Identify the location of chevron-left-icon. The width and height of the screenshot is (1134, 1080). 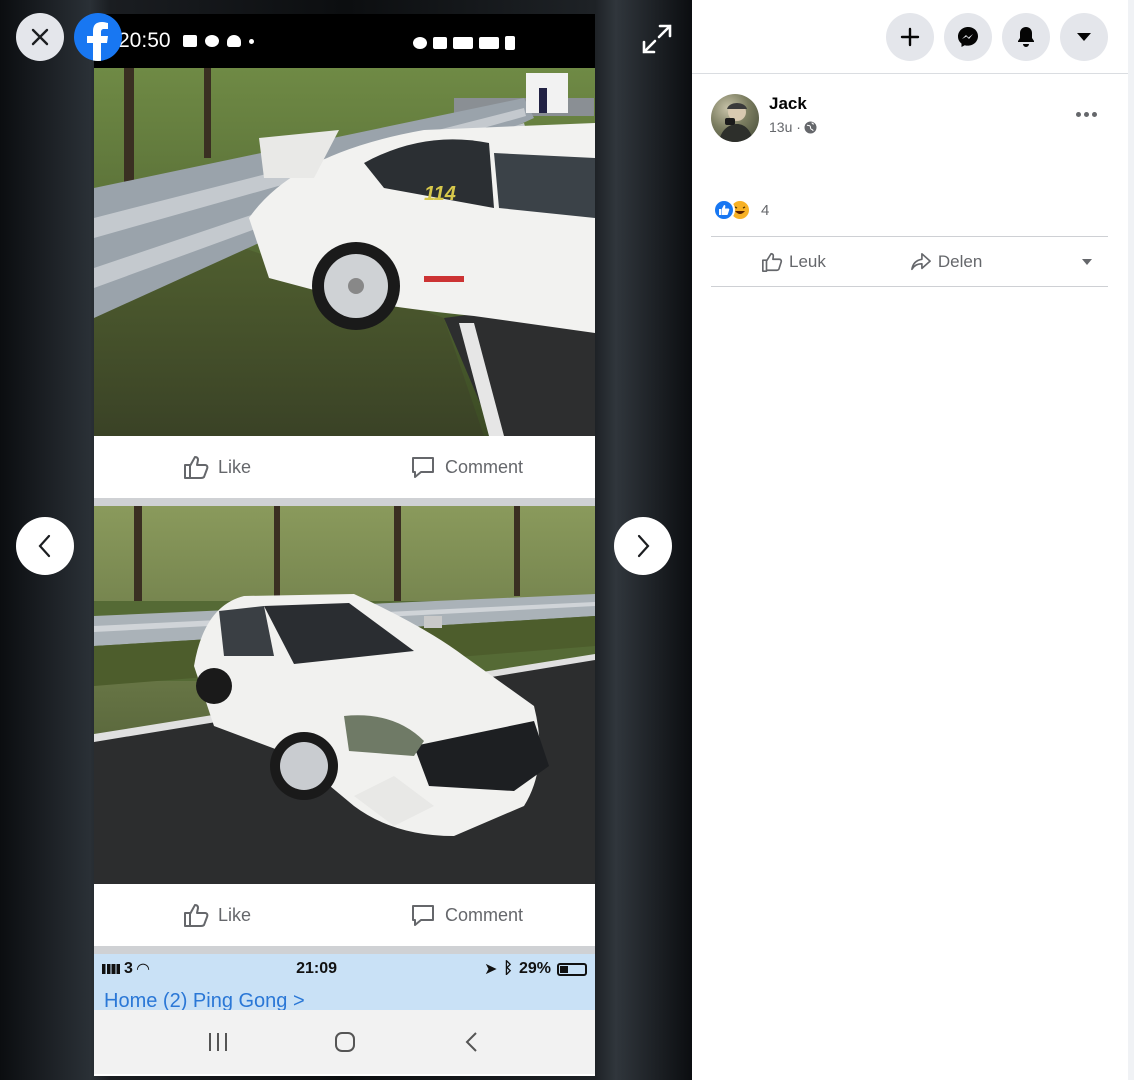
(44, 546).